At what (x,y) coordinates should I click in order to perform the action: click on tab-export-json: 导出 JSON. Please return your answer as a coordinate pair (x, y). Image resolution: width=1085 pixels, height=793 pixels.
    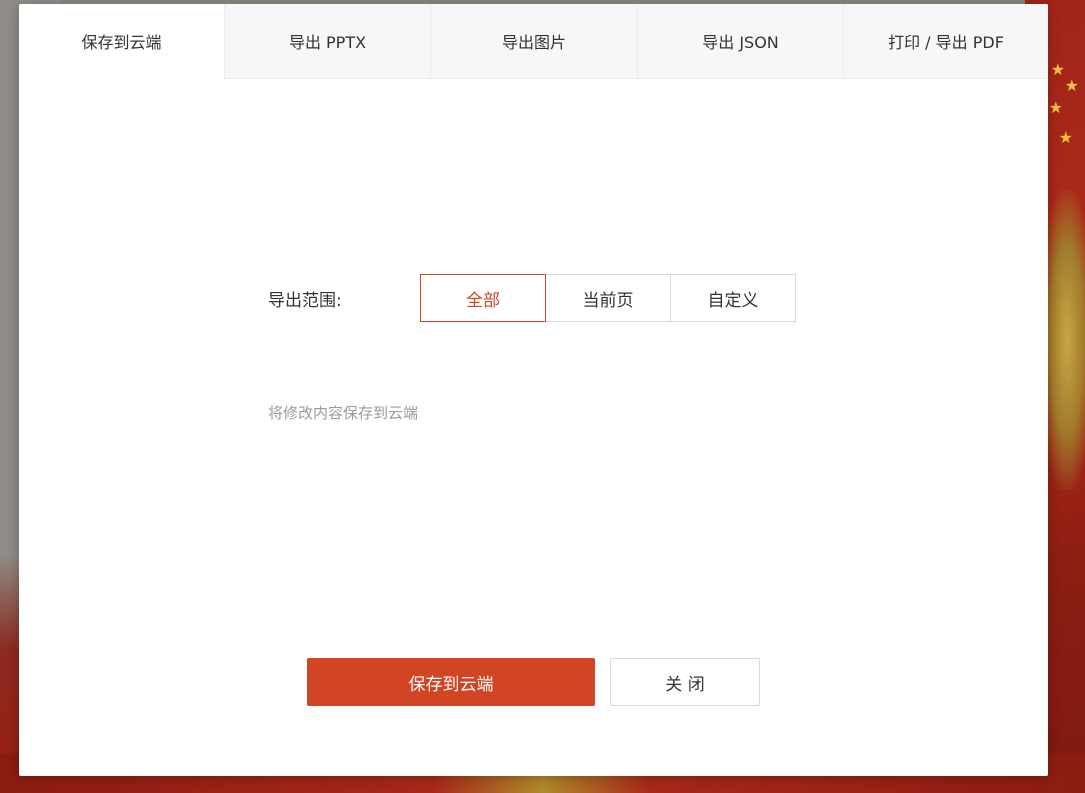
    Looking at the image, I should click on (740, 41).